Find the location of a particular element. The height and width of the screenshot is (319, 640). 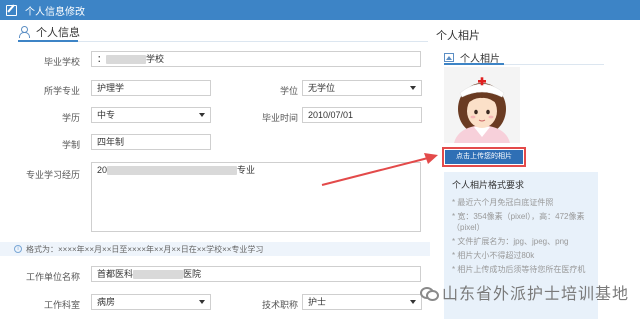

dept-select: 病房 is located at coordinates (151, 302).